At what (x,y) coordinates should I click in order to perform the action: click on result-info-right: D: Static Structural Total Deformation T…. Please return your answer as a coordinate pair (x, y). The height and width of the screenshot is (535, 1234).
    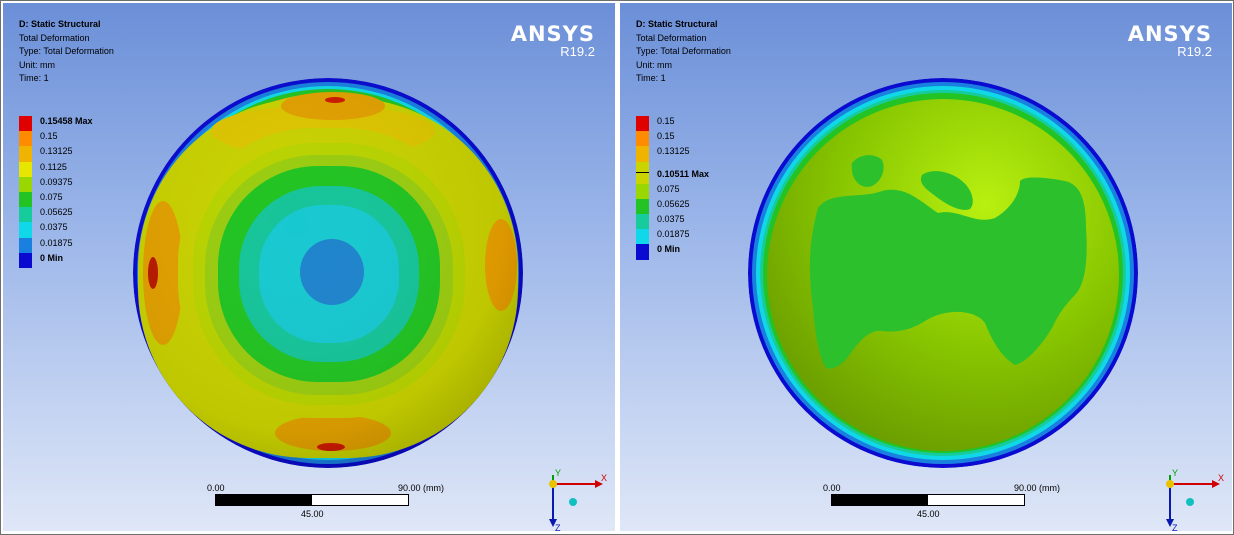
    Looking at the image, I should click on (683, 52).